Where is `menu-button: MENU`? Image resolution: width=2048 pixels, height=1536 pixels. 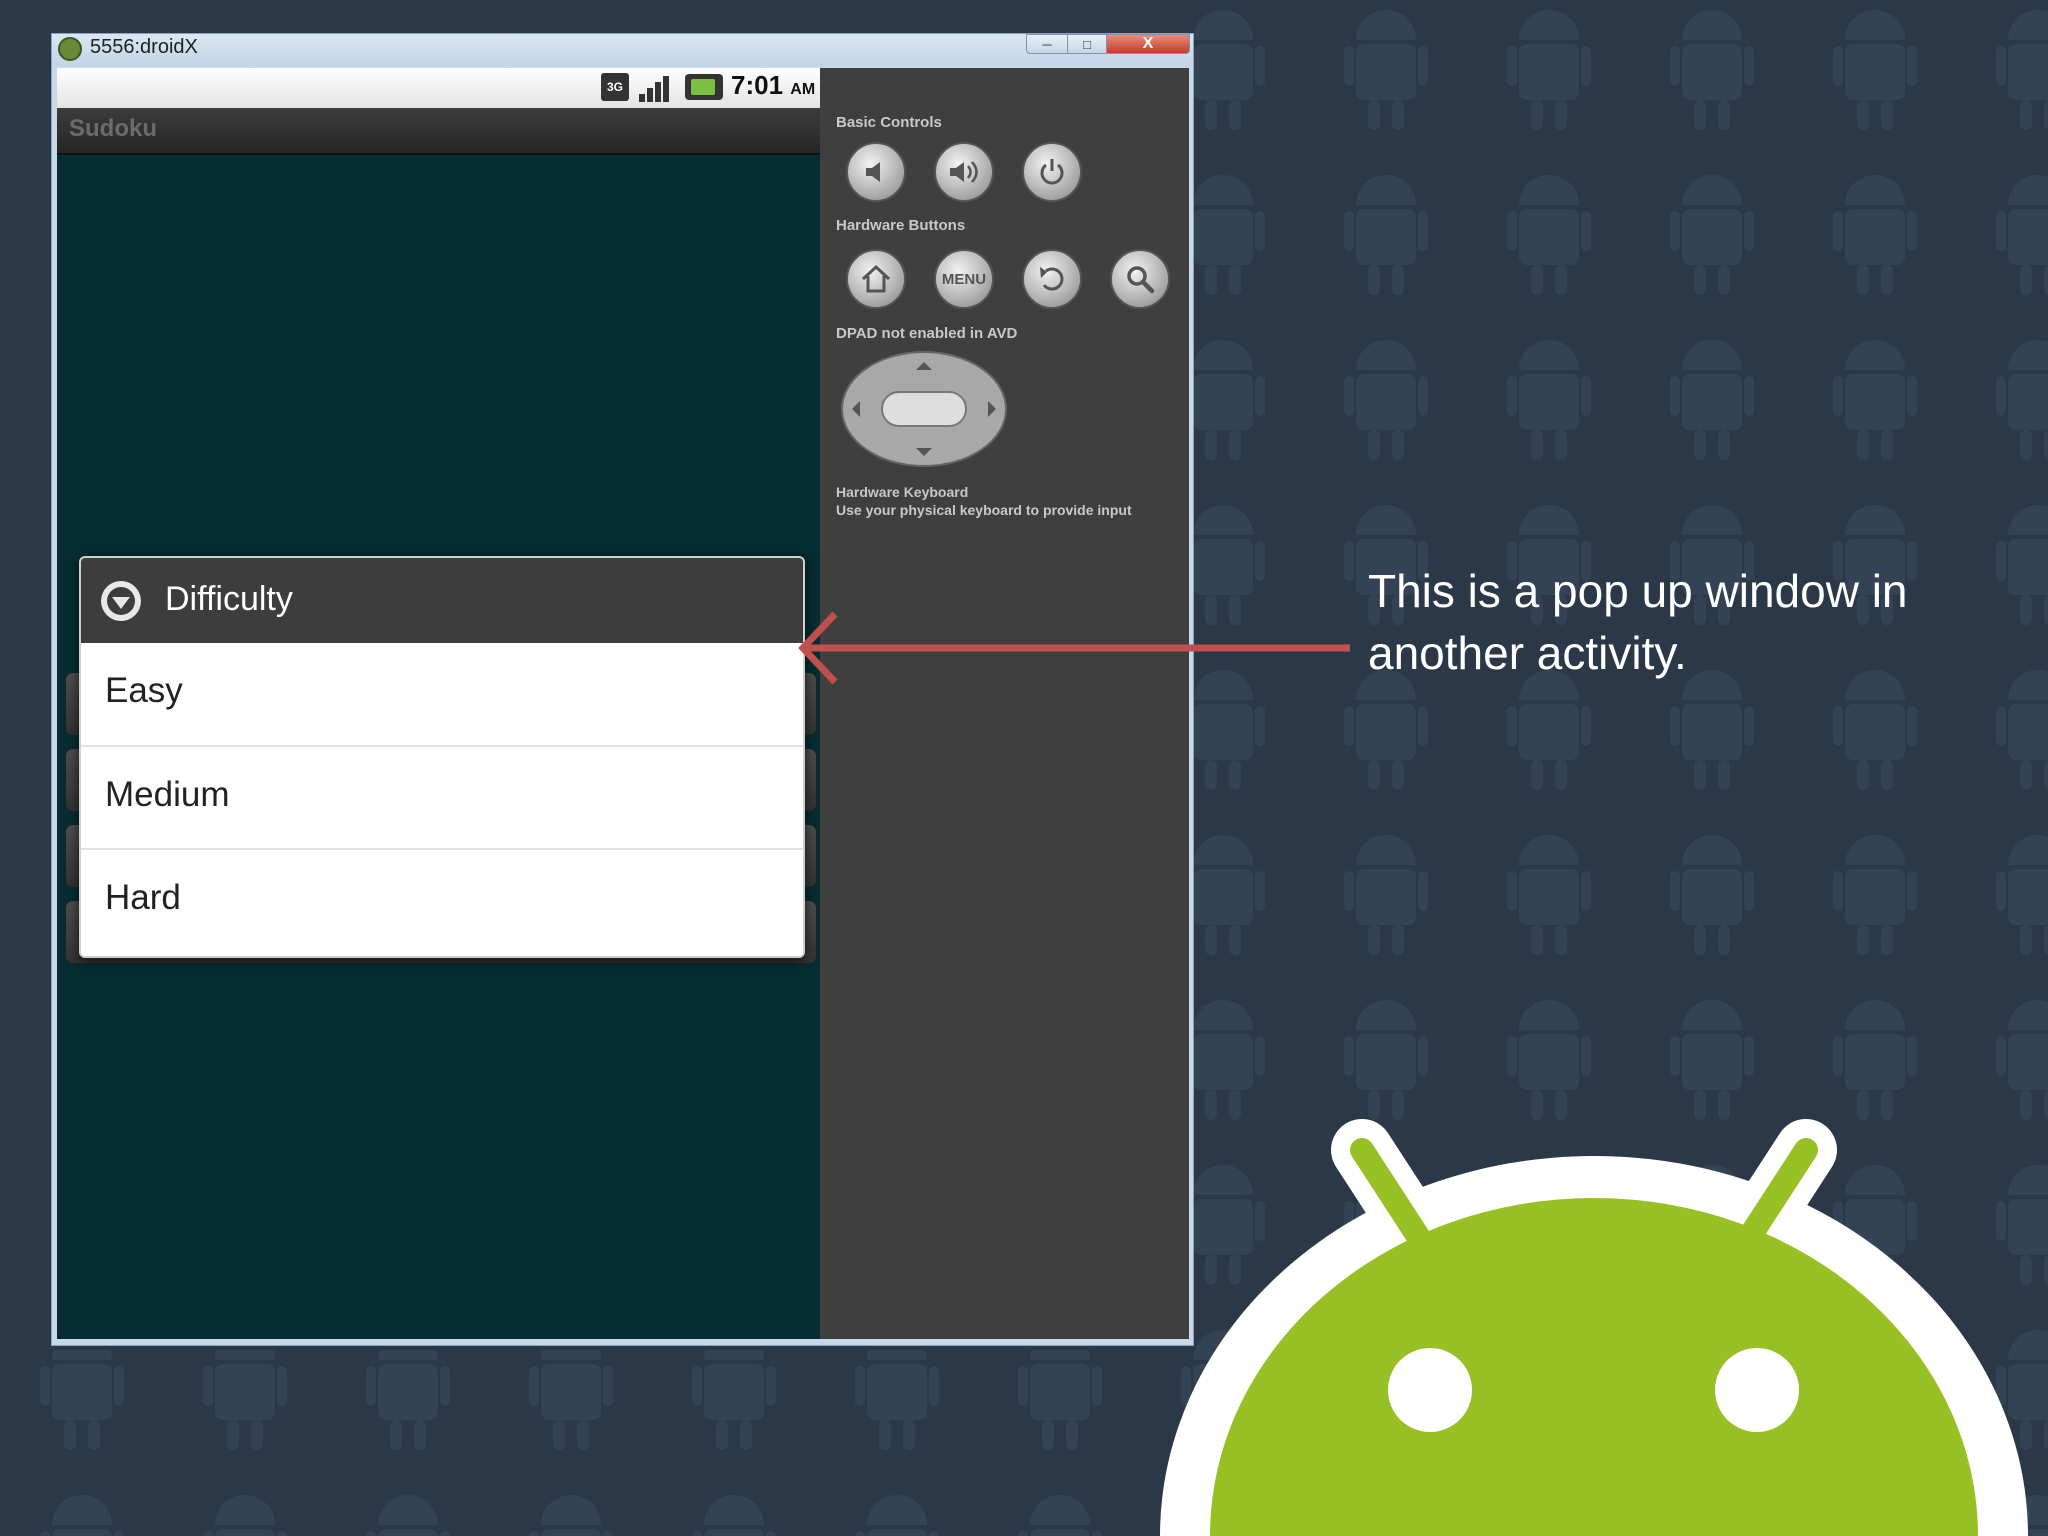
menu-button: MENU is located at coordinates (964, 279).